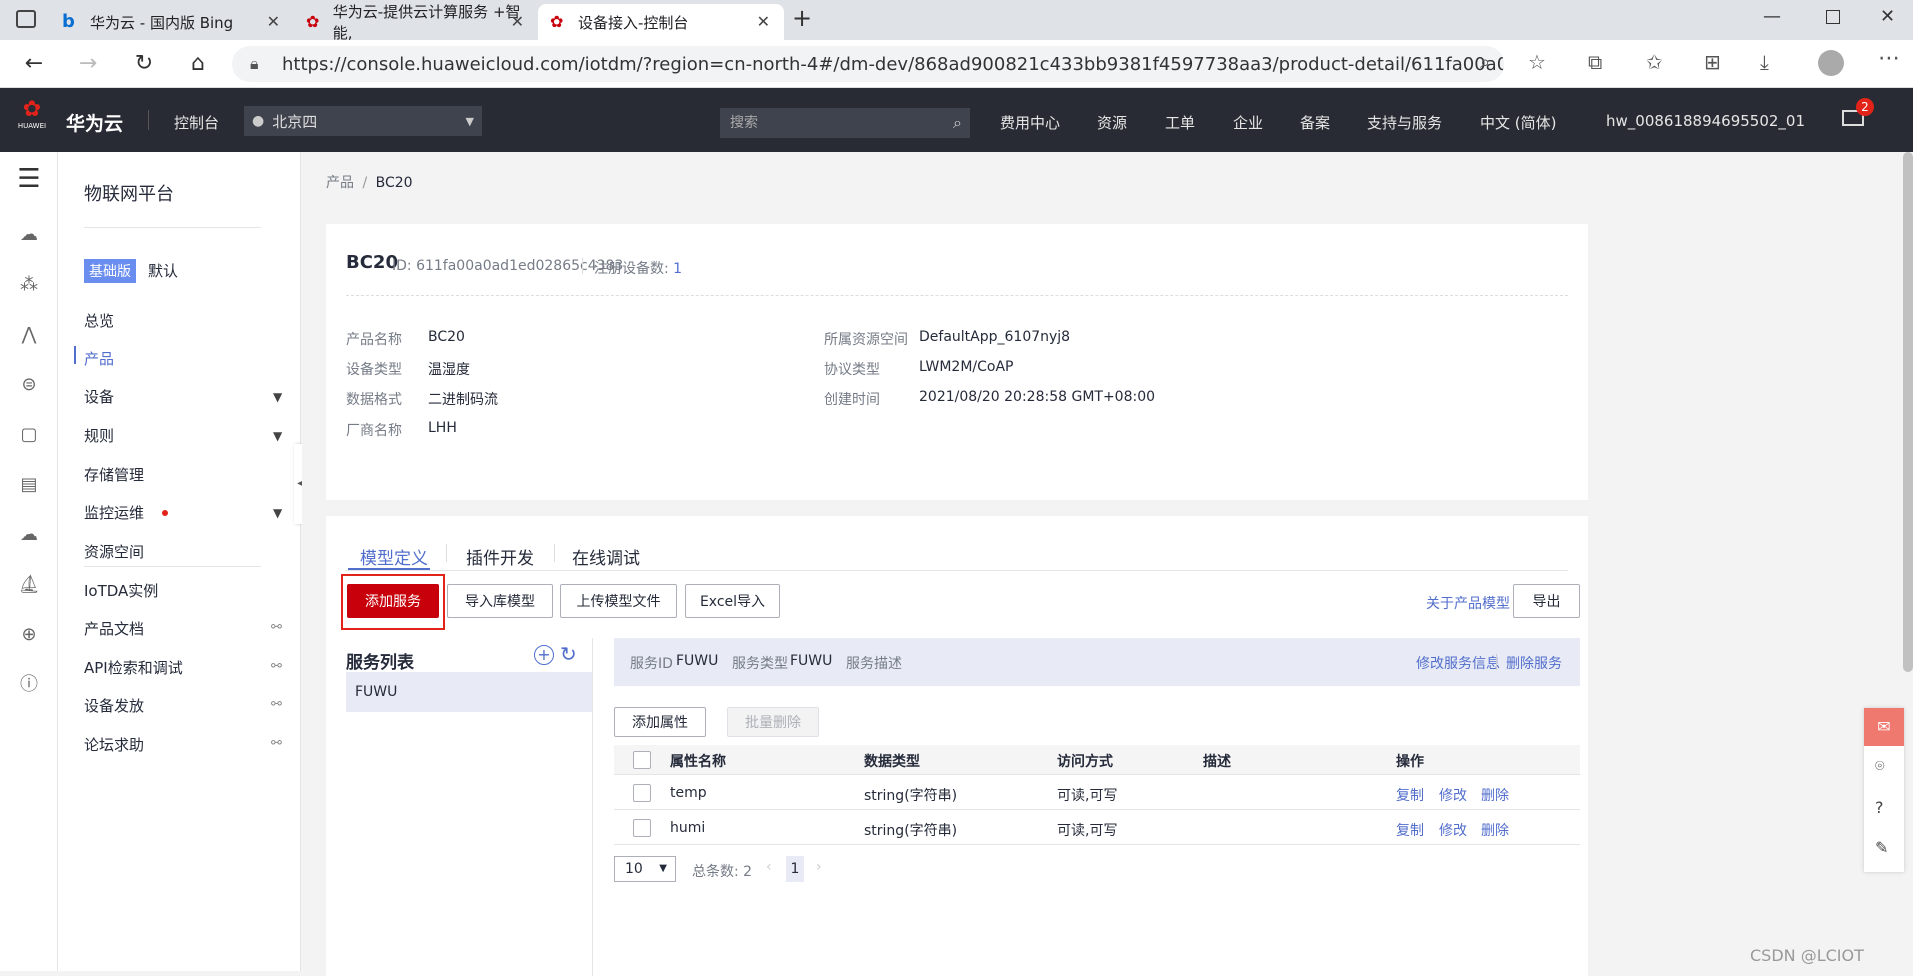 This screenshot has height=976, width=1913. I want to click on nav-icp: 备案, so click(1315, 122).